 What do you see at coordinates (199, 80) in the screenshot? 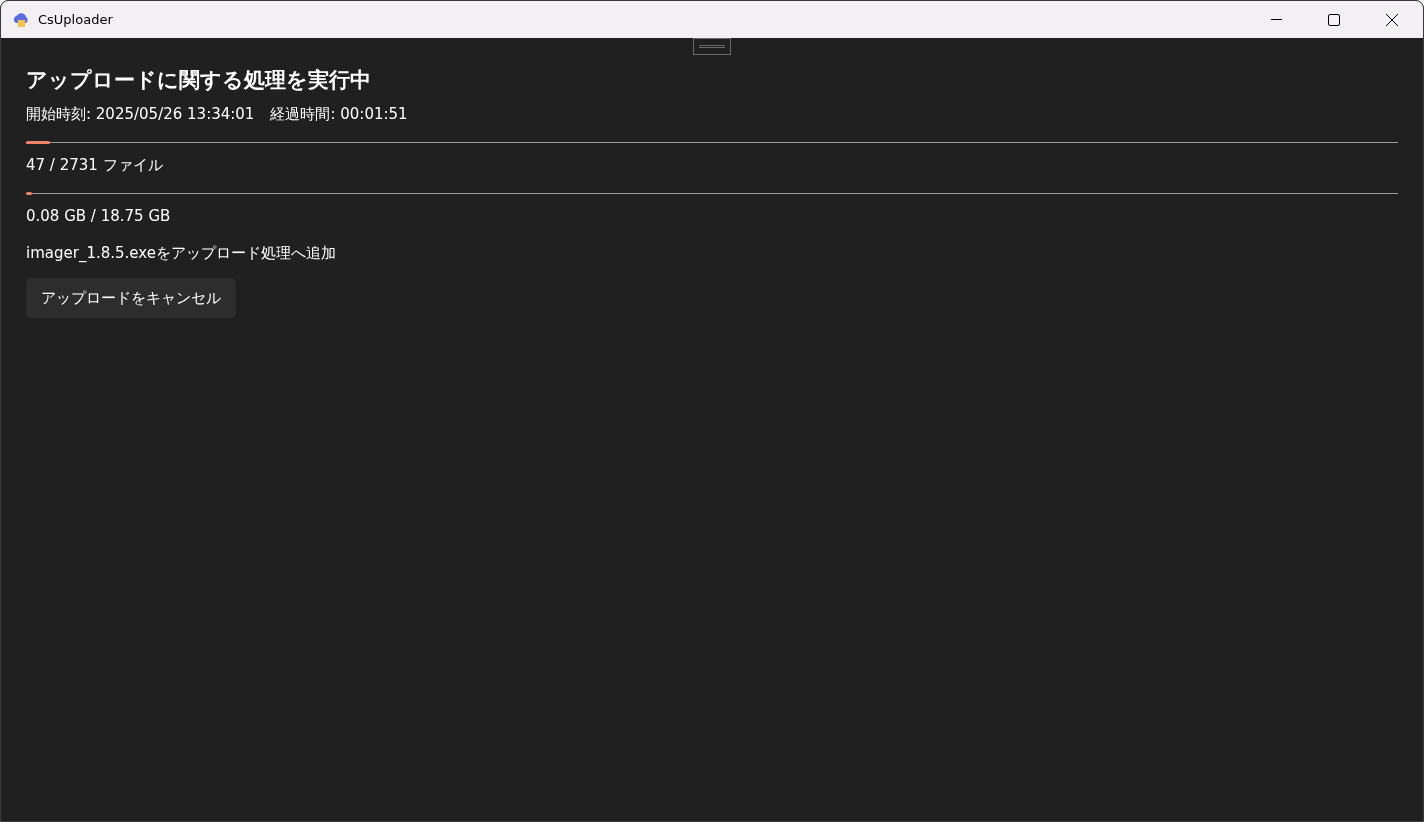
I see `page-heading: アップロードに関する処理を実行中` at bounding box center [199, 80].